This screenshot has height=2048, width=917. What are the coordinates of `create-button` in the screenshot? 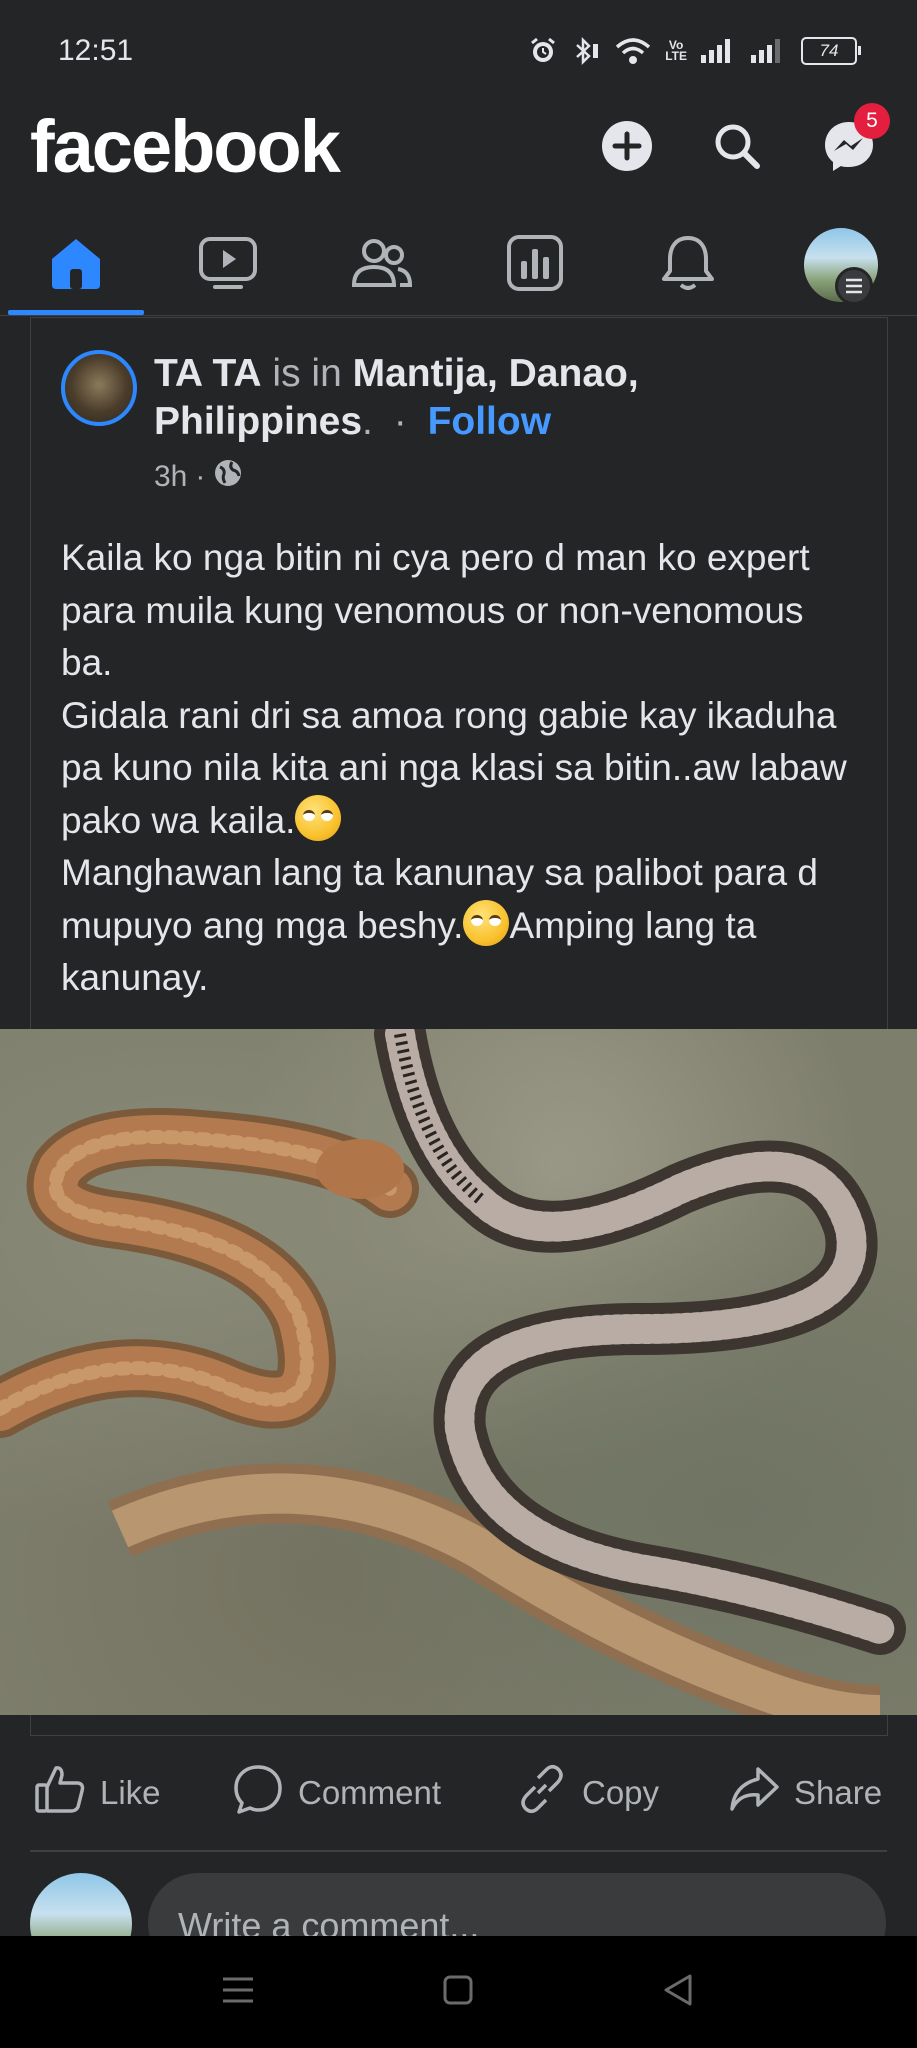 It's located at (627, 148).